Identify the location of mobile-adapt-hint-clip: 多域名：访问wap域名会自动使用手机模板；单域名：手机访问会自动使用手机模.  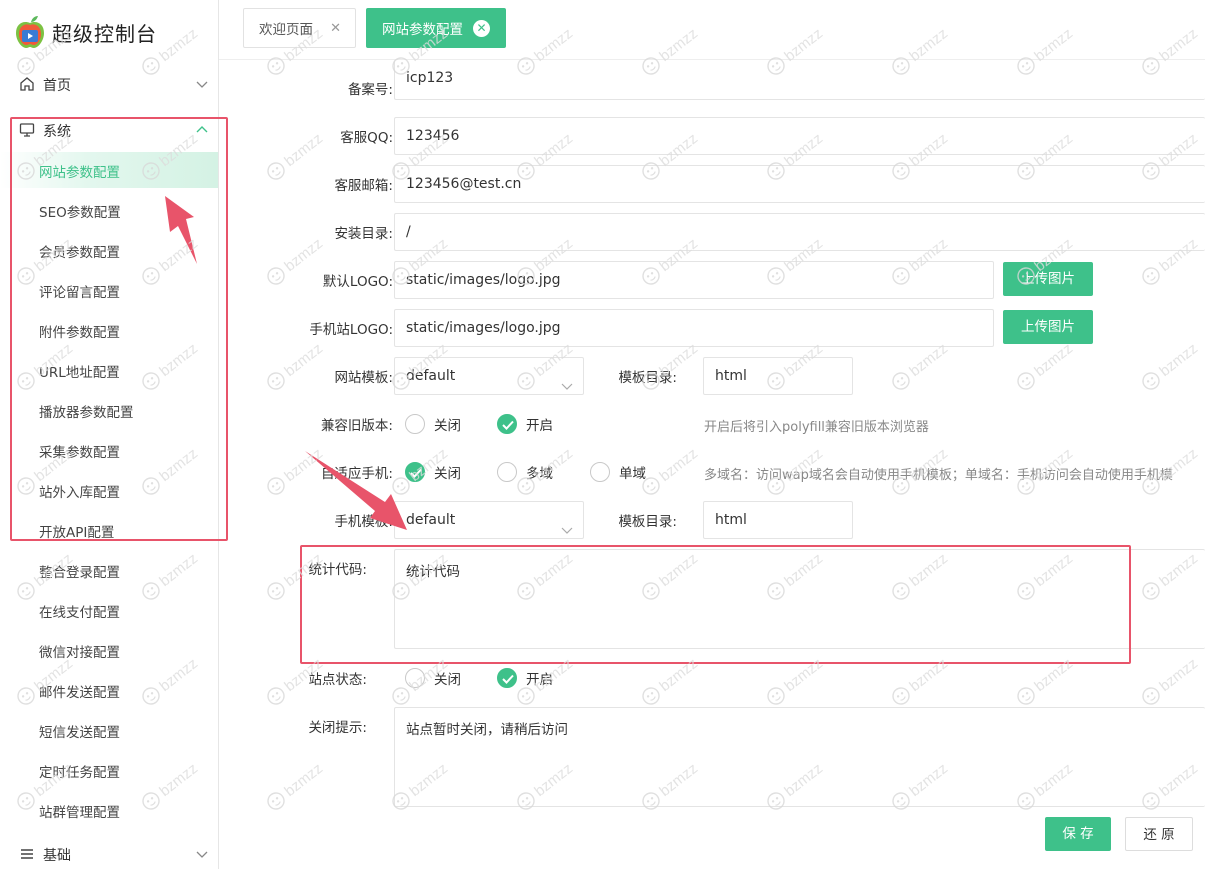
(954, 472).